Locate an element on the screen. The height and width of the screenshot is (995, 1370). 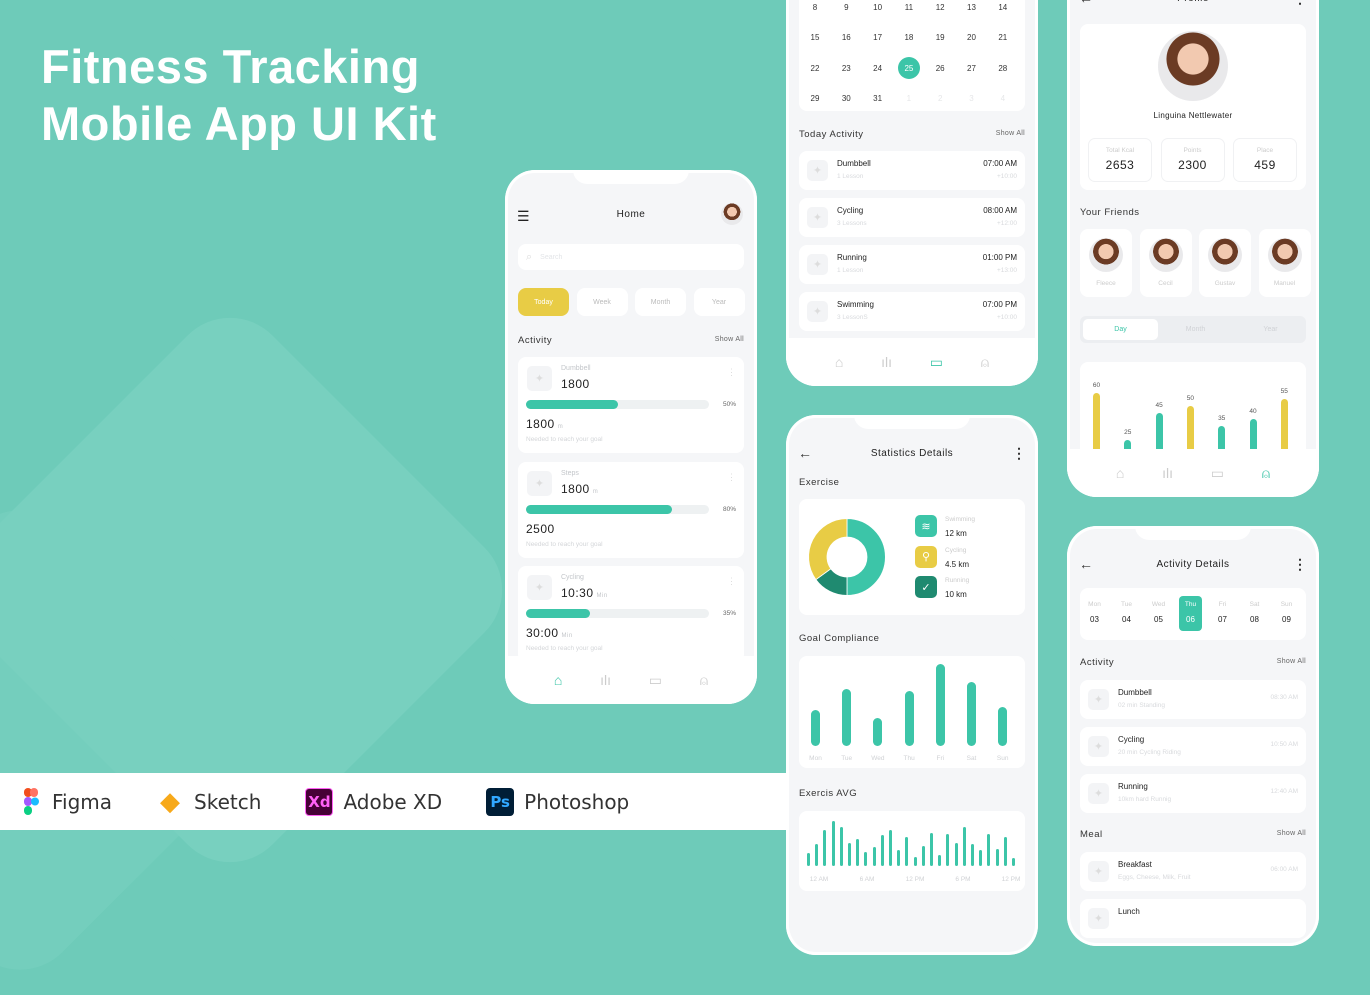
calendar-day: 20 is located at coordinates (972, 38).